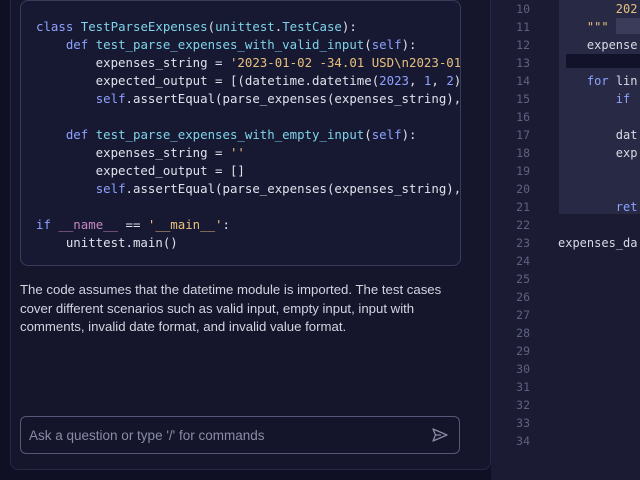 Image resolution: width=640 pixels, height=480 pixels. Describe the element at coordinates (523, 297) in the screenshot. I see `line-number: 26` at that location.